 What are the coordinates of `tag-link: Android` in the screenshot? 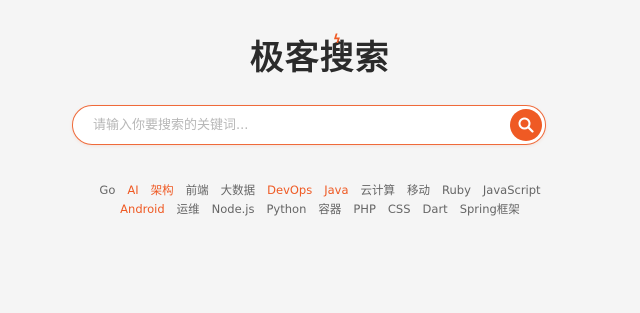 It's located at (142, 209).